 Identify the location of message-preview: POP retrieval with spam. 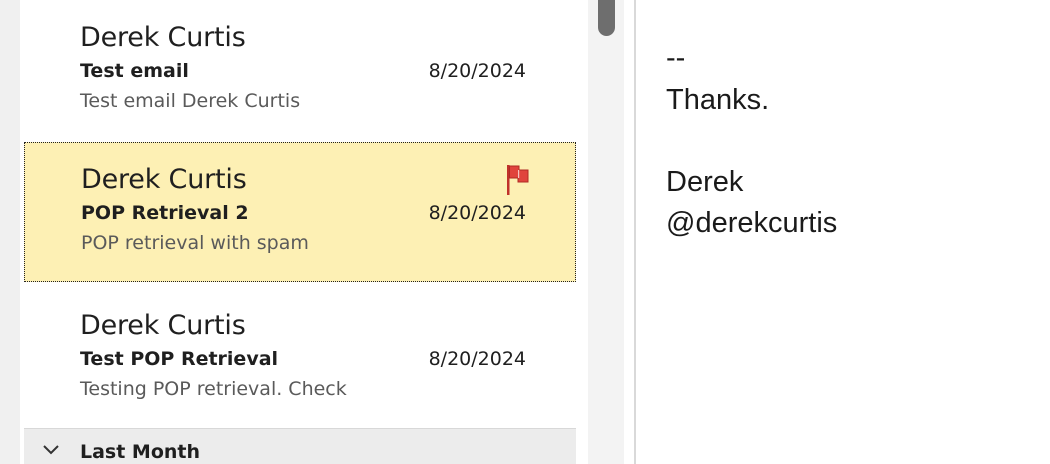
(195, 243).